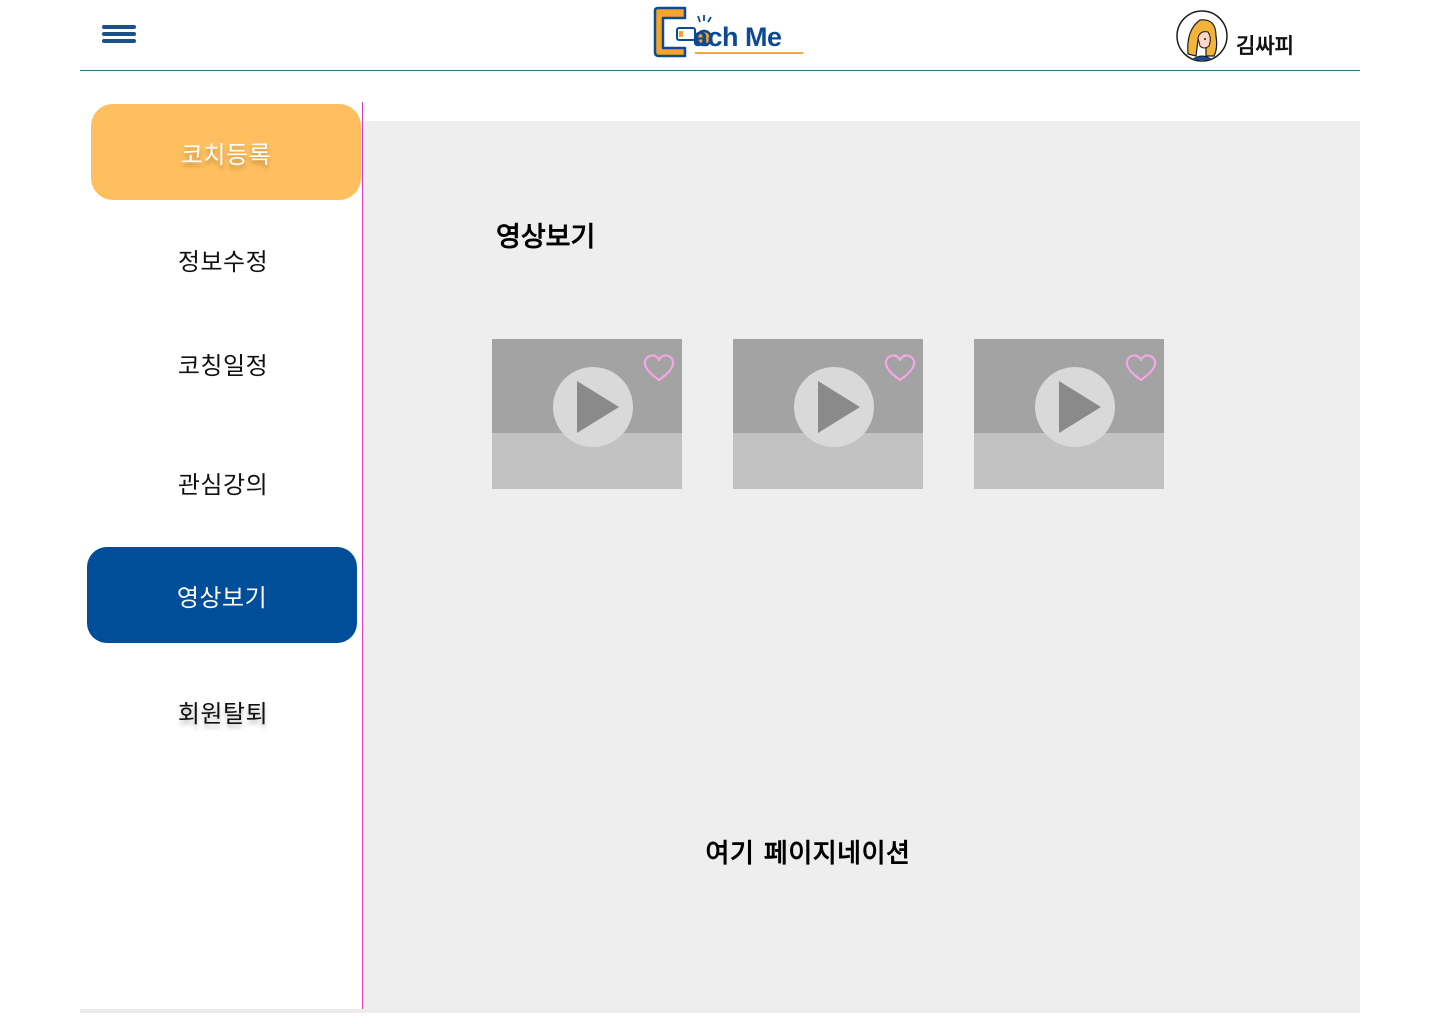 The width and height of the screenshot is (1440, 1024). What do you see at coordinates (720, 1011) in the screenshot?
I see `footer-strip` at bounding box center [720, 1011].